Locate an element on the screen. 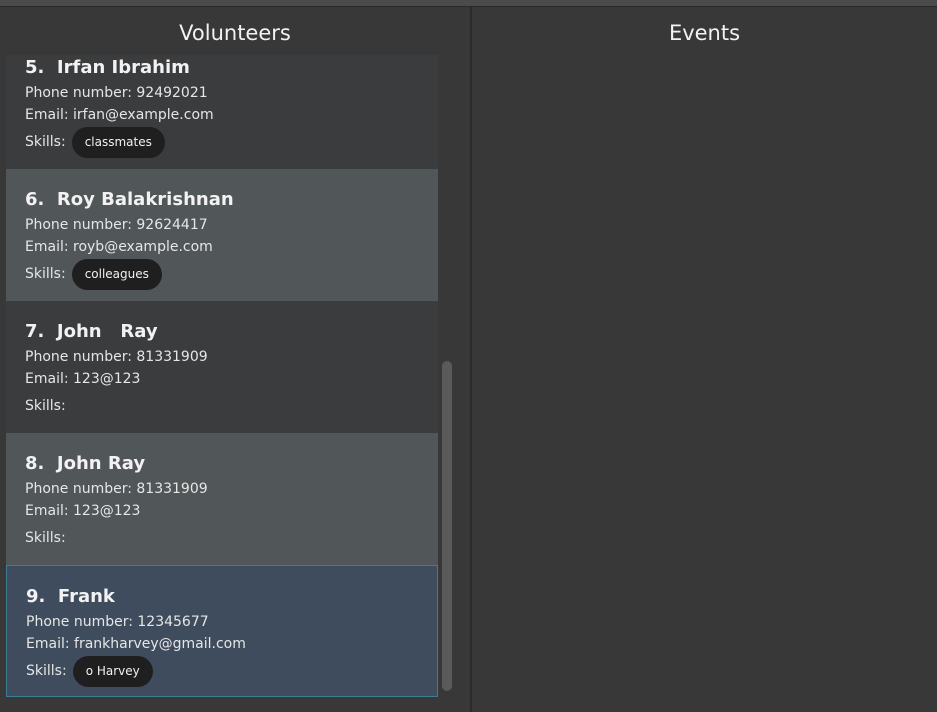 The height and width of the screenshot is (712, 937). volunteer-phone: Phone number: 92492021 is located at coordinates (116, 93).